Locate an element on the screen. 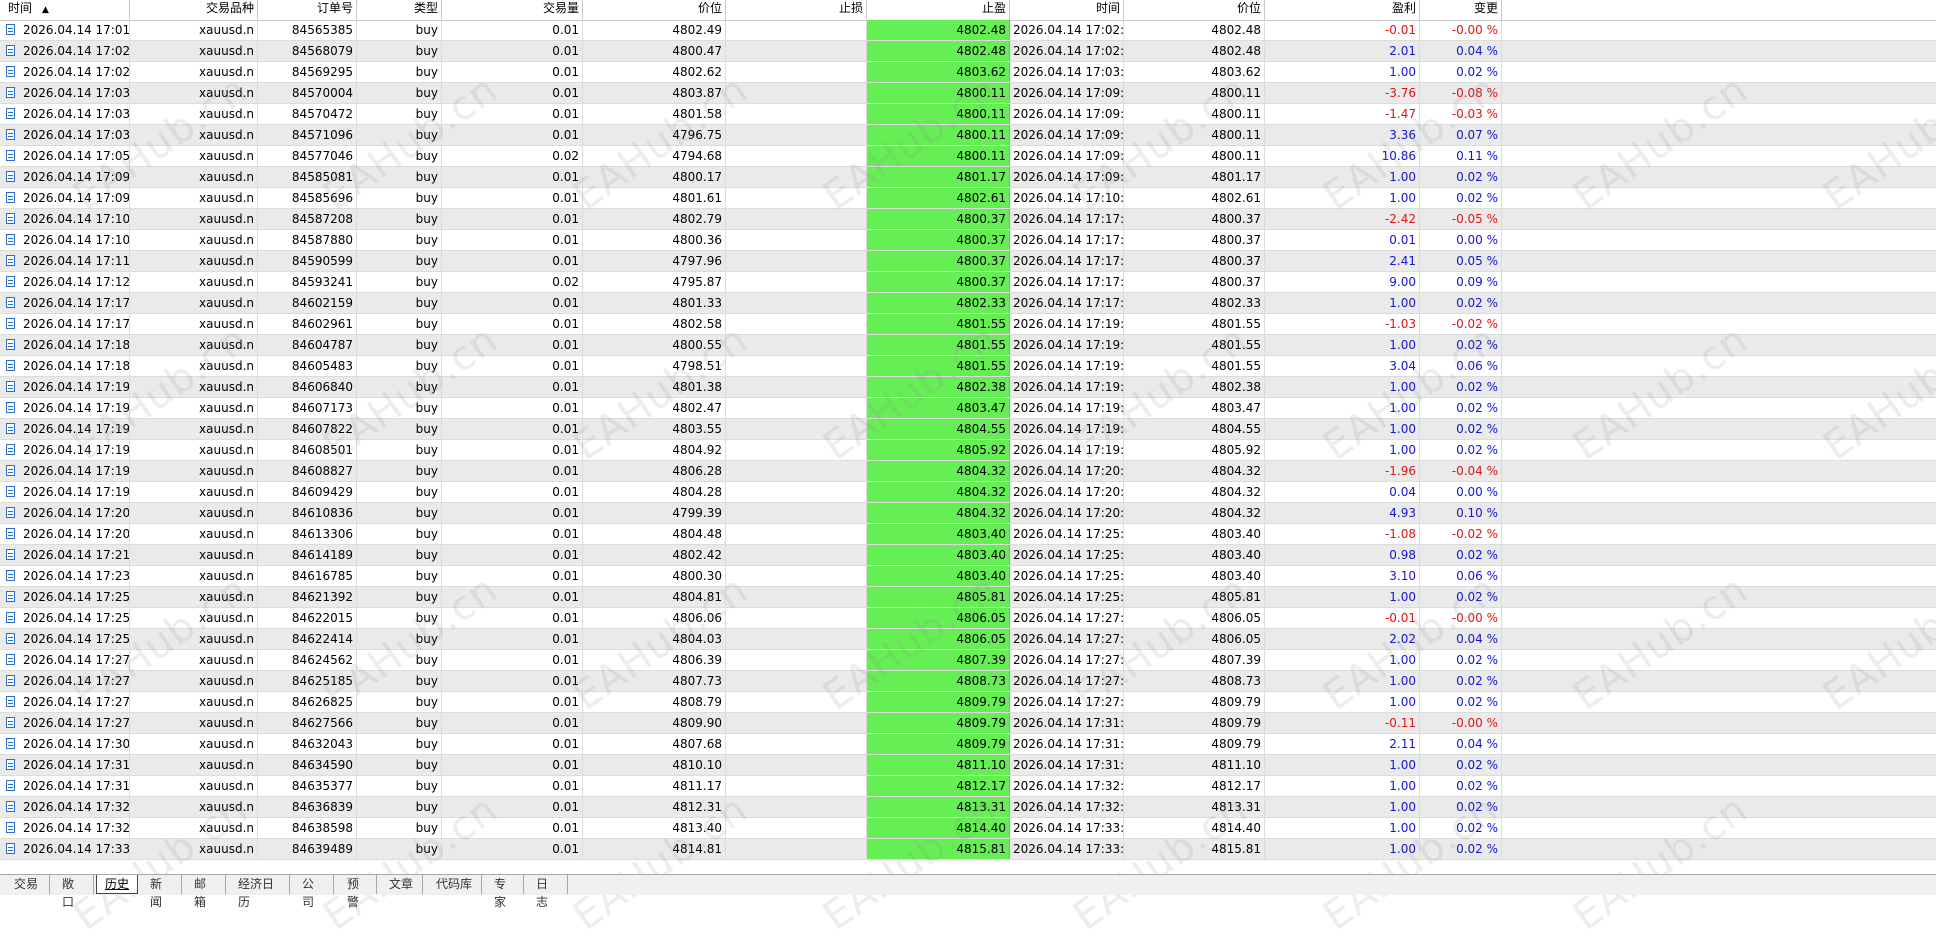  tab-10: 专家 is located at coordinates (505, 892).